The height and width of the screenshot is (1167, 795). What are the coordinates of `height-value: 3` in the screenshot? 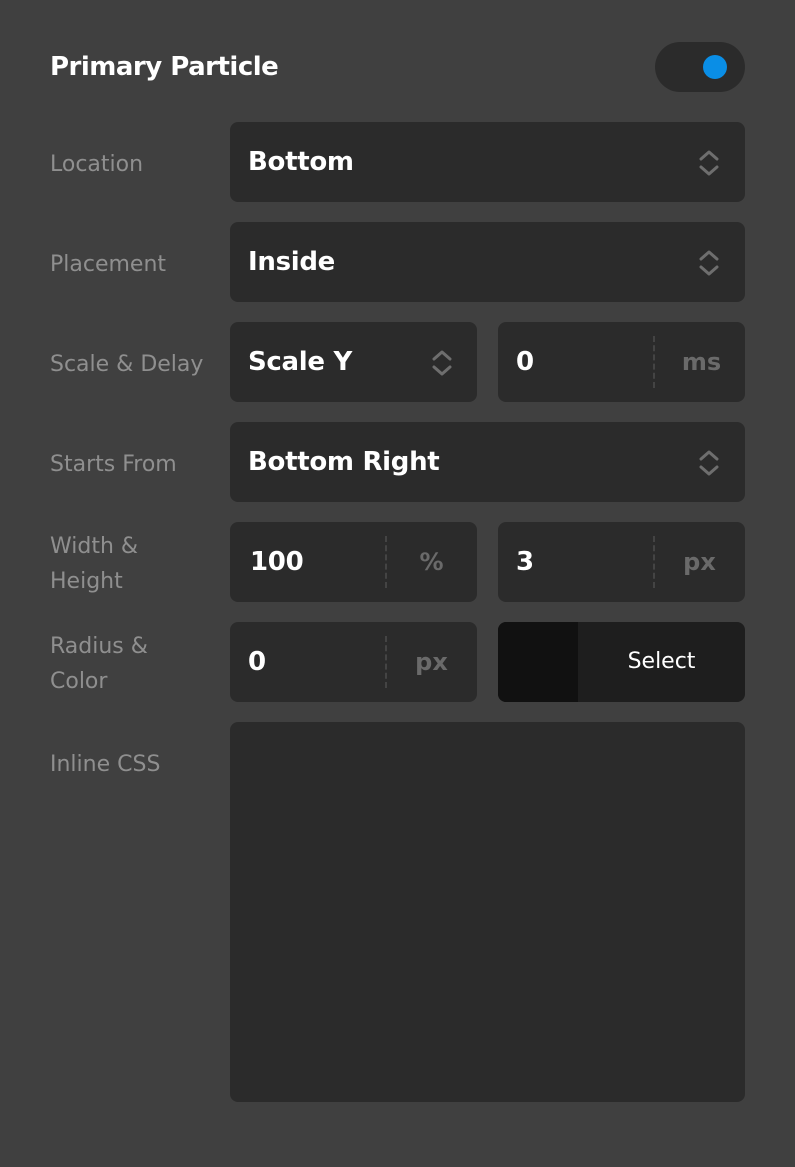 It's located at (525, 562).